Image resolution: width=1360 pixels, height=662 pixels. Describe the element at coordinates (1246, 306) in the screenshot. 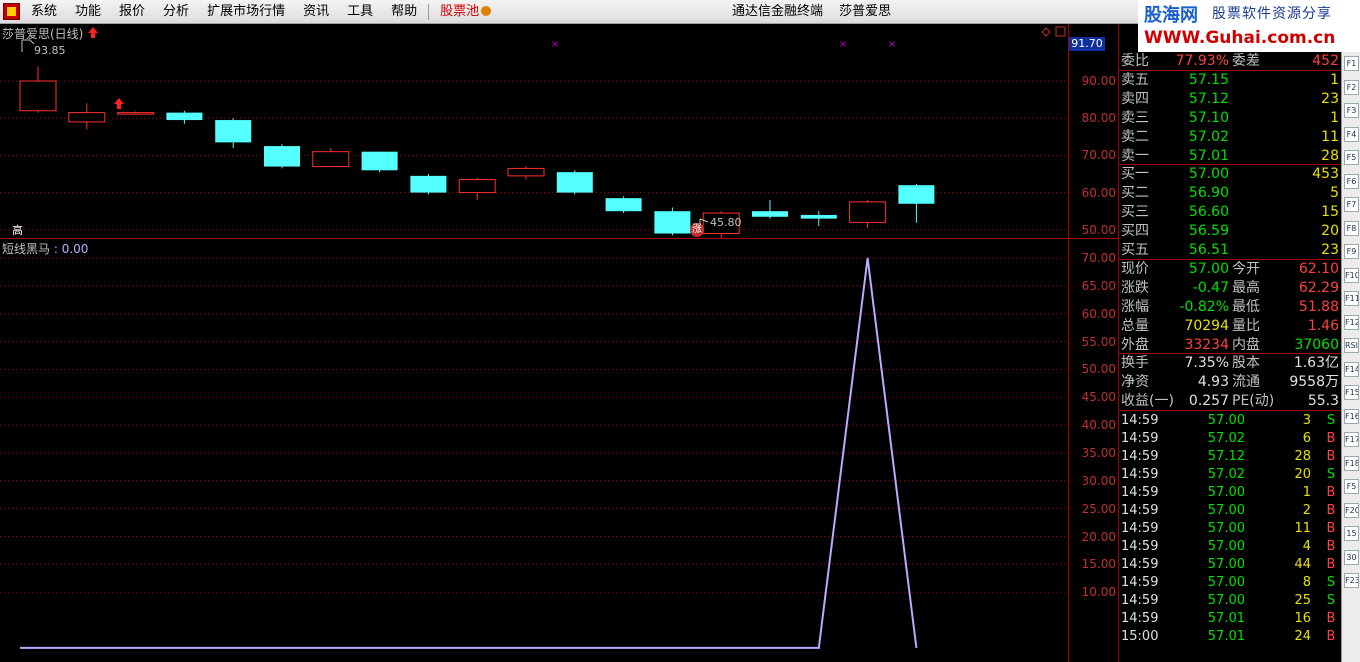

I see `stat-row-label2: 最低` at that location.